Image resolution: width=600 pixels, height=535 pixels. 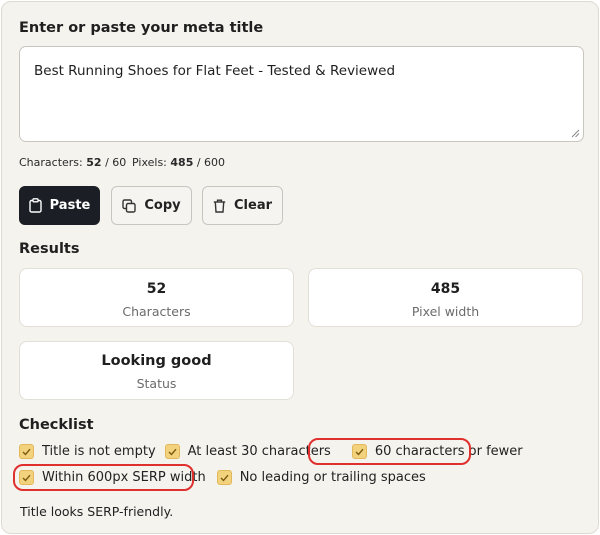 I want to click on characters-card-value: 52, so click(x=156, y=289).